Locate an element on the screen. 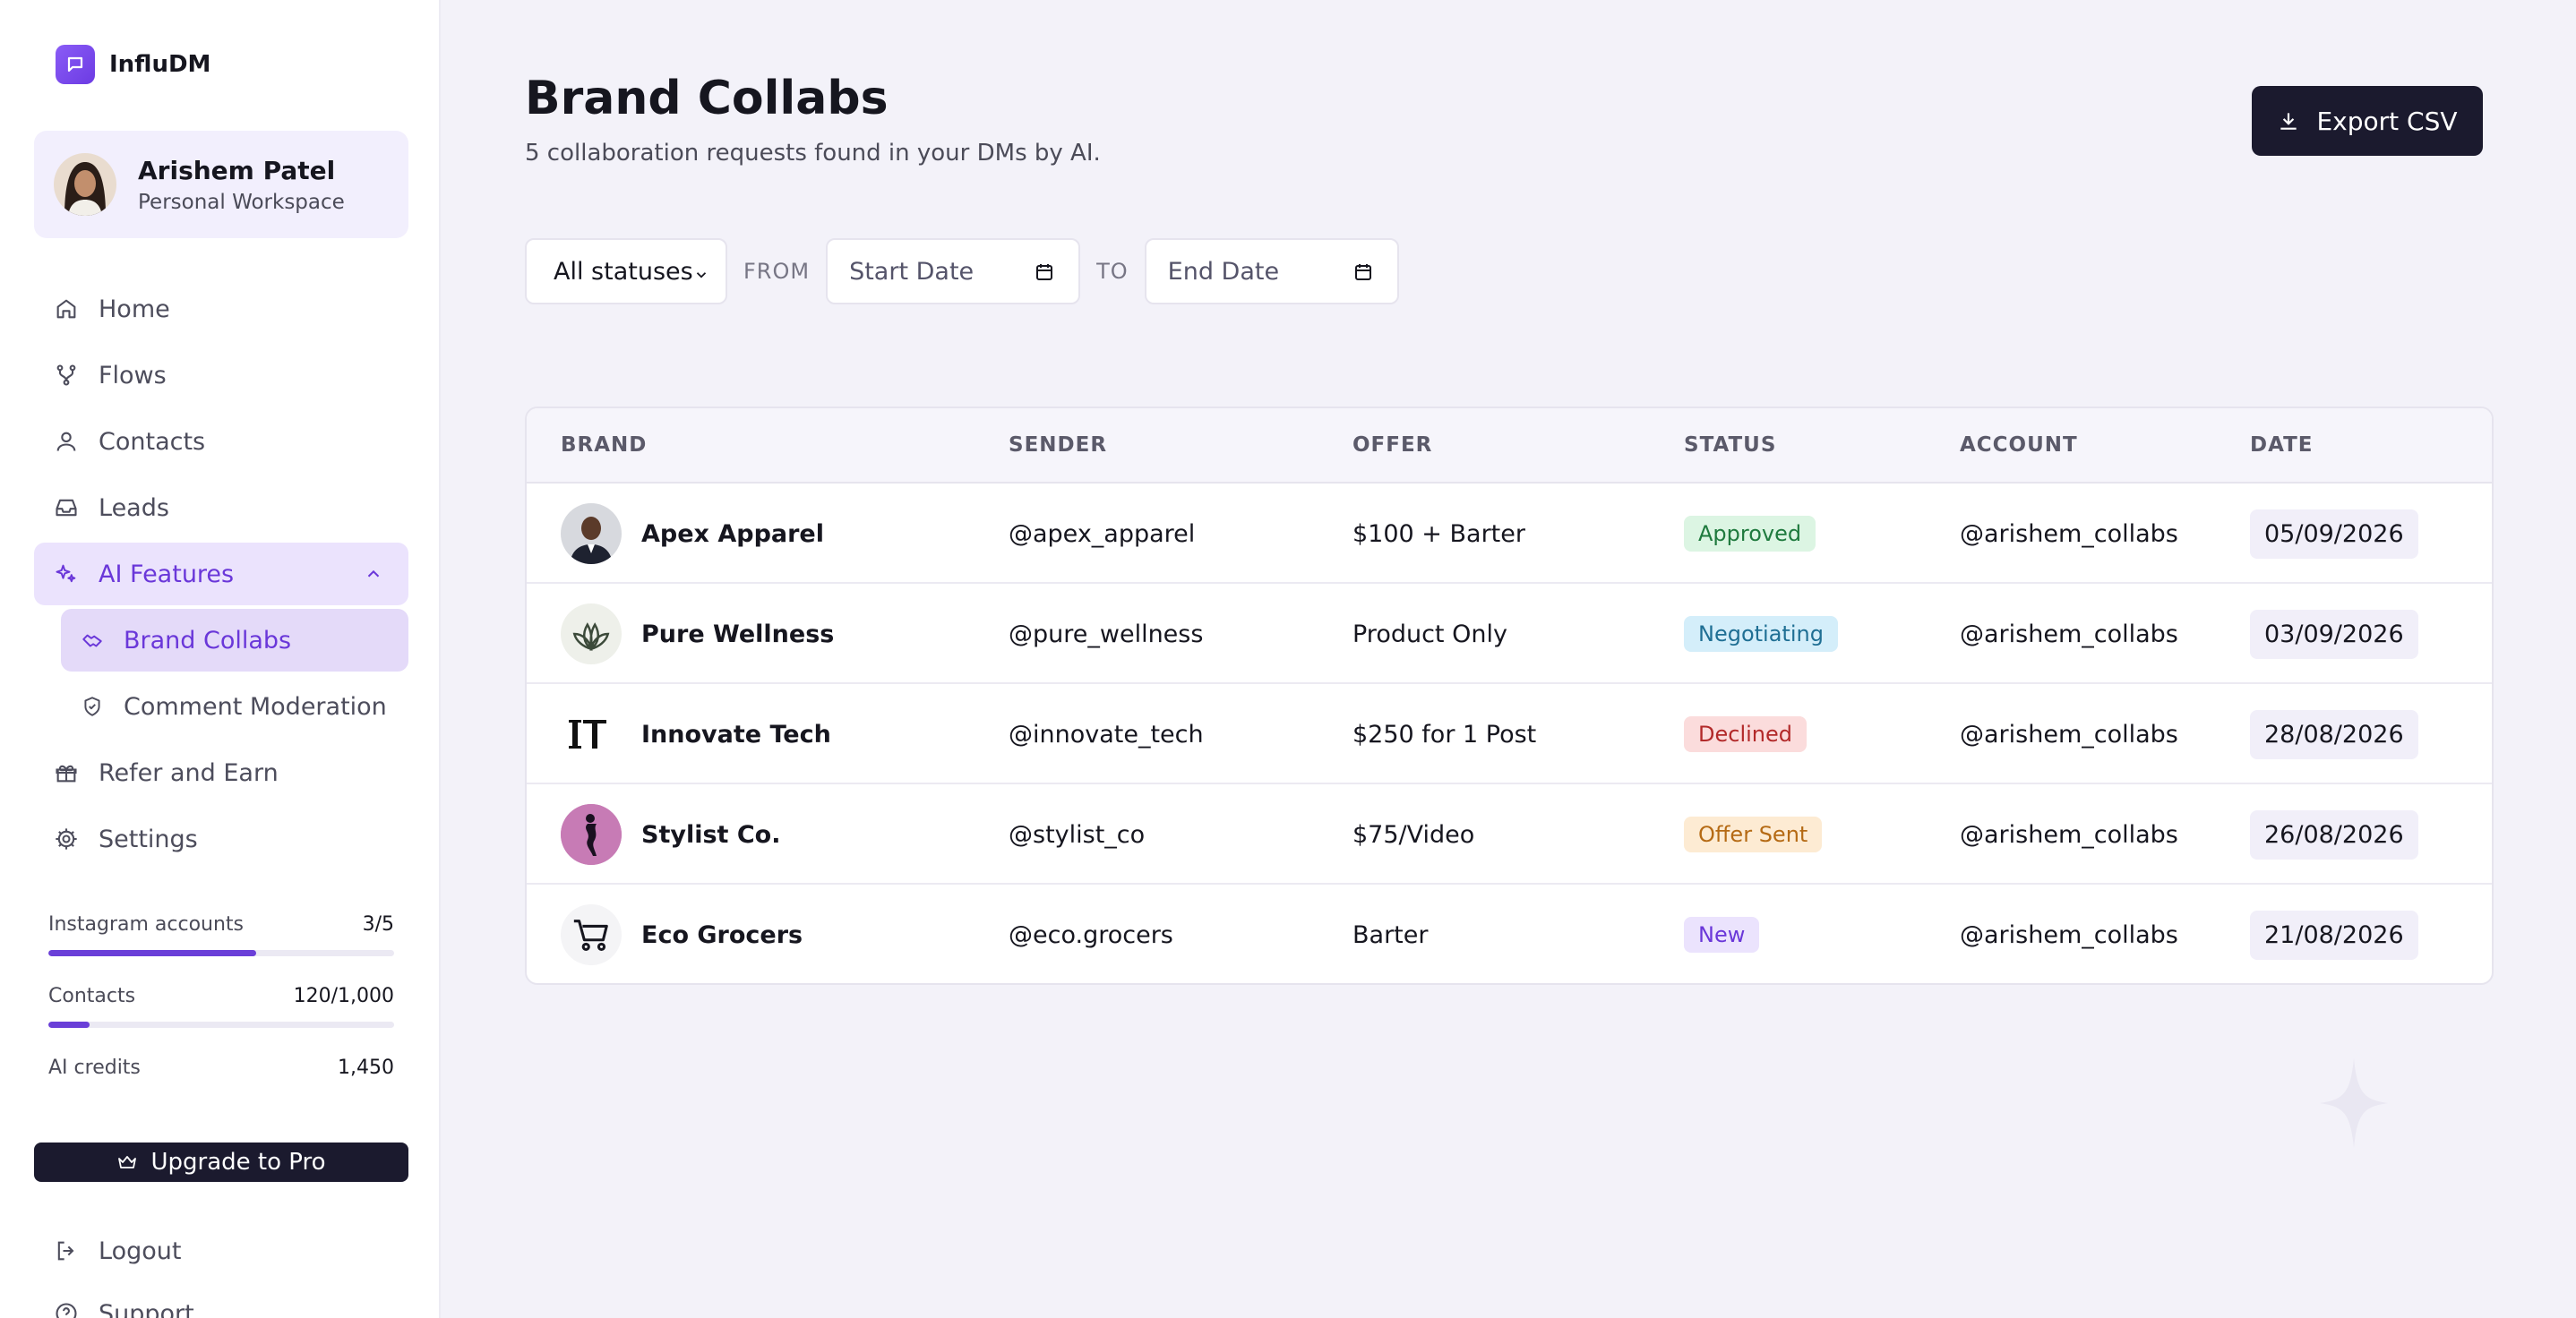  filter-bar: All statuses FROM Start Date TO End Date is located at coordinates (962, 271).